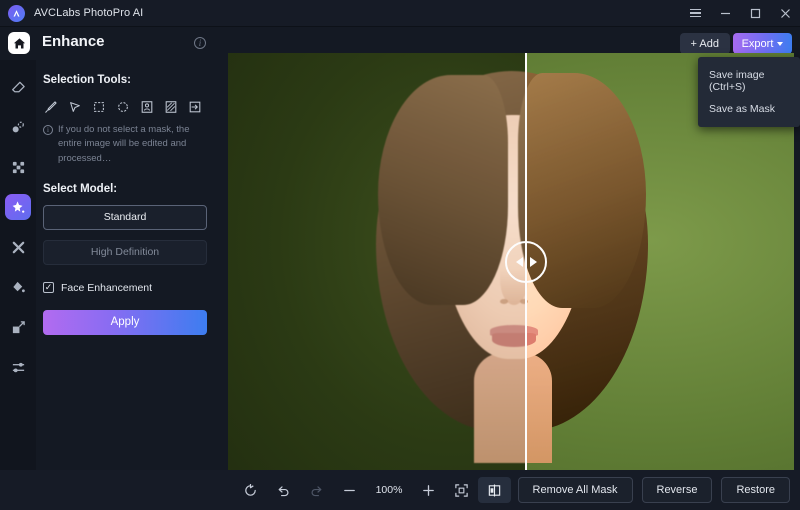  I want to click on rectangle-select-tool-icon, so click(98, 106).